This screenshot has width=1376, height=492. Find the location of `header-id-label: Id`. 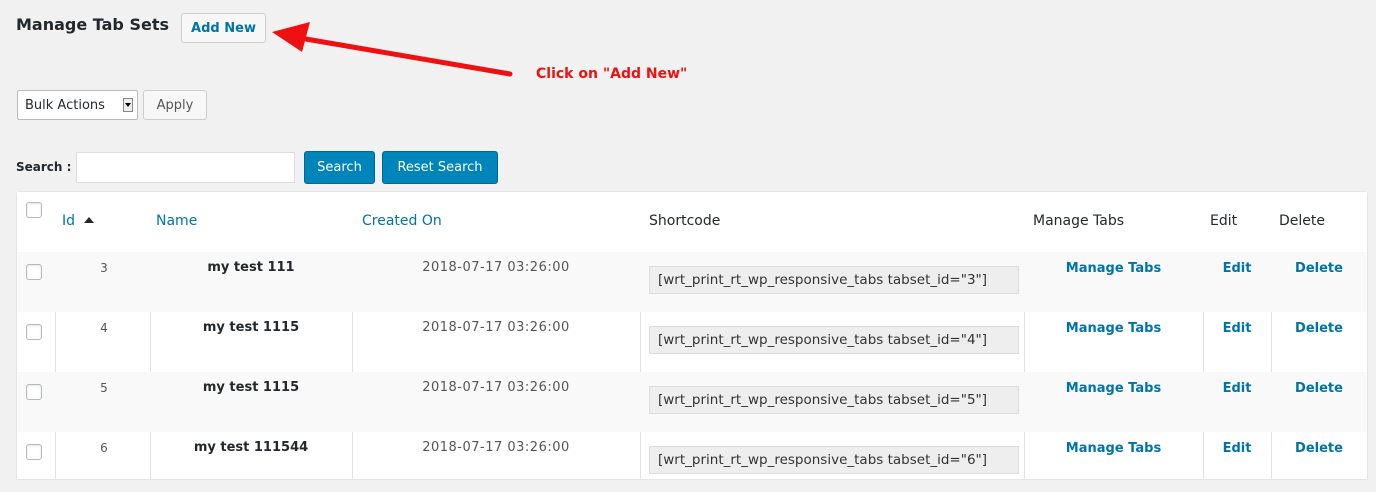

header-id-label: Id is located at coordinates (69, 221).